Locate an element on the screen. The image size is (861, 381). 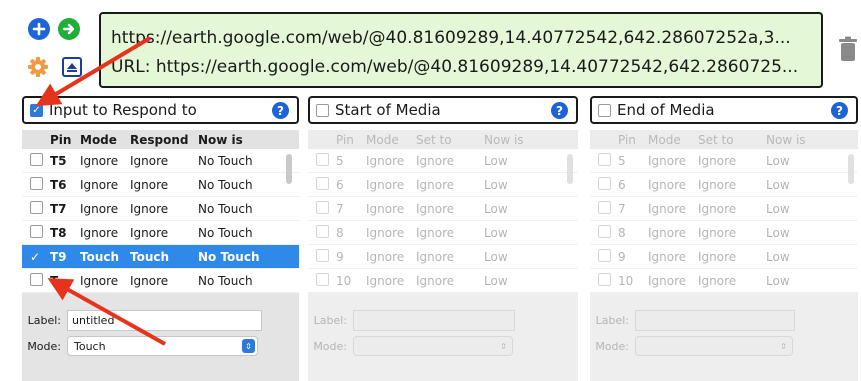
pin-cell: 10 is located at coordinates (626, 280).